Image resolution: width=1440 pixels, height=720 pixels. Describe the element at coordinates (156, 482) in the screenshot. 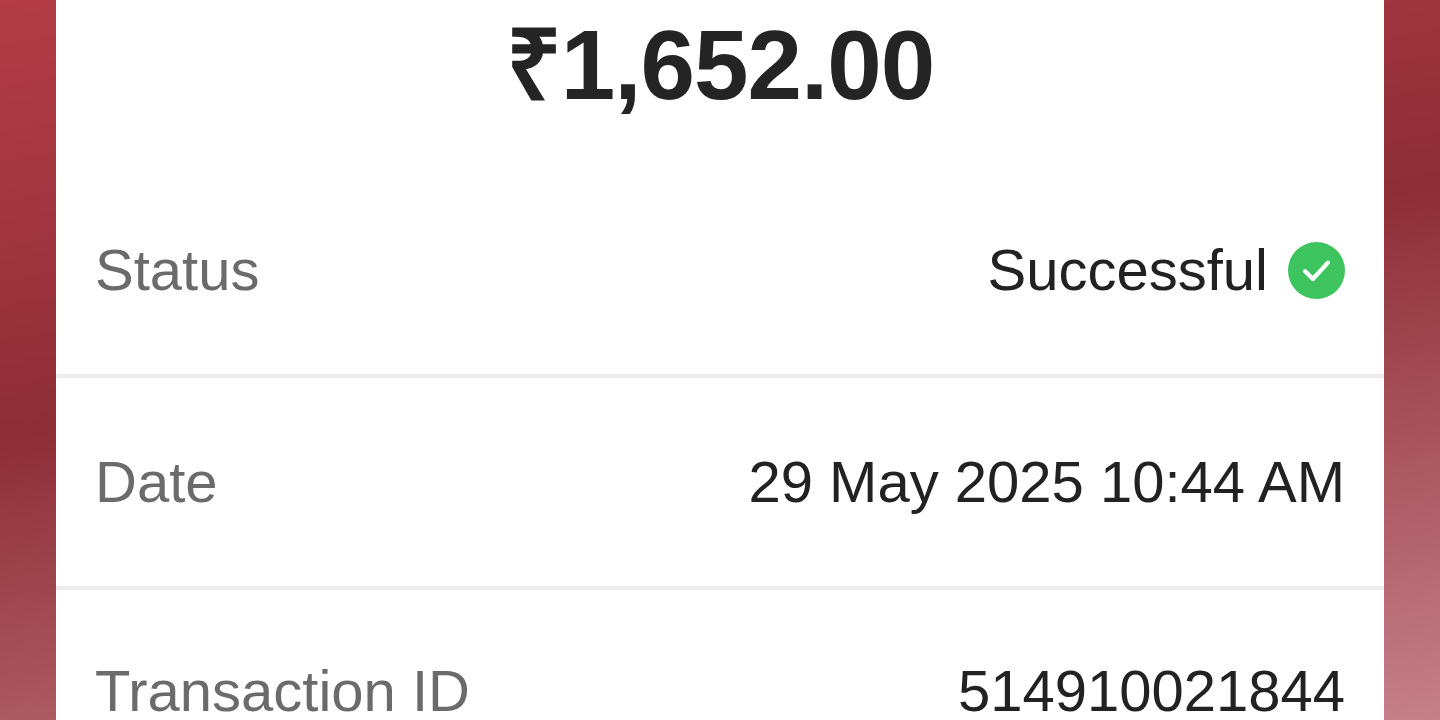

I see `detail-label: Date` at that location.